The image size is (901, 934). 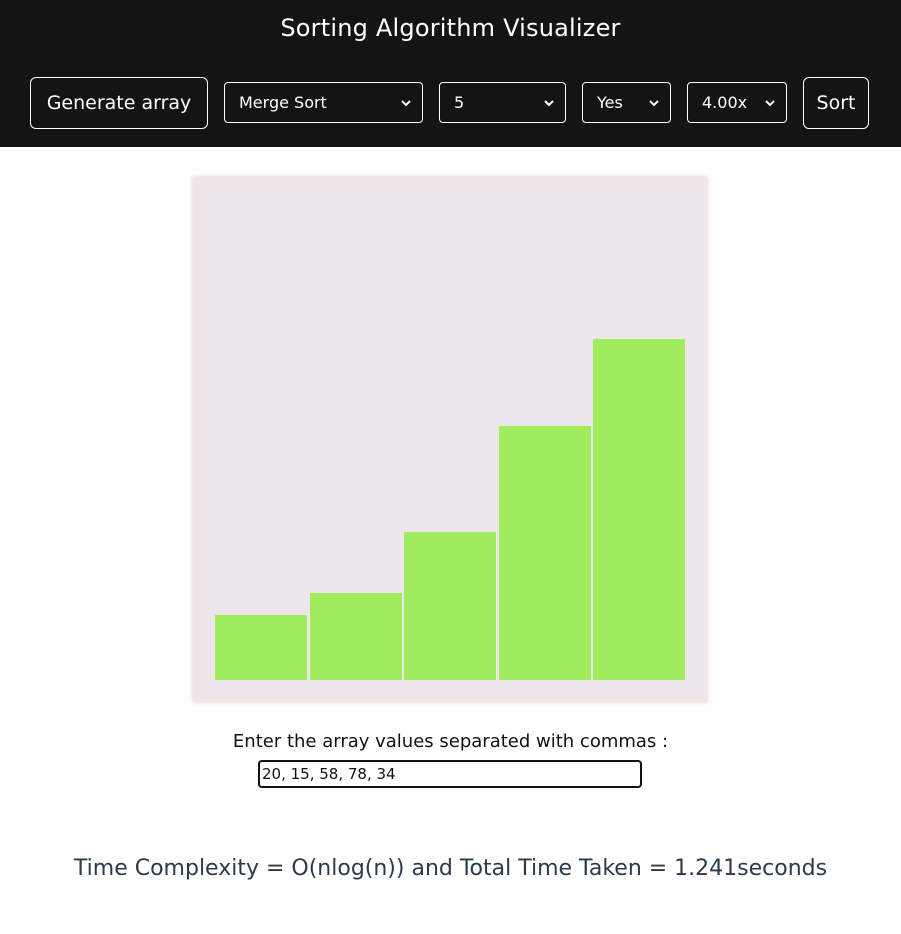 What do you see at coordinates (610, 102) in the screenshot?
I see `option-select-value: Yes` at bounding box center [610, 102].